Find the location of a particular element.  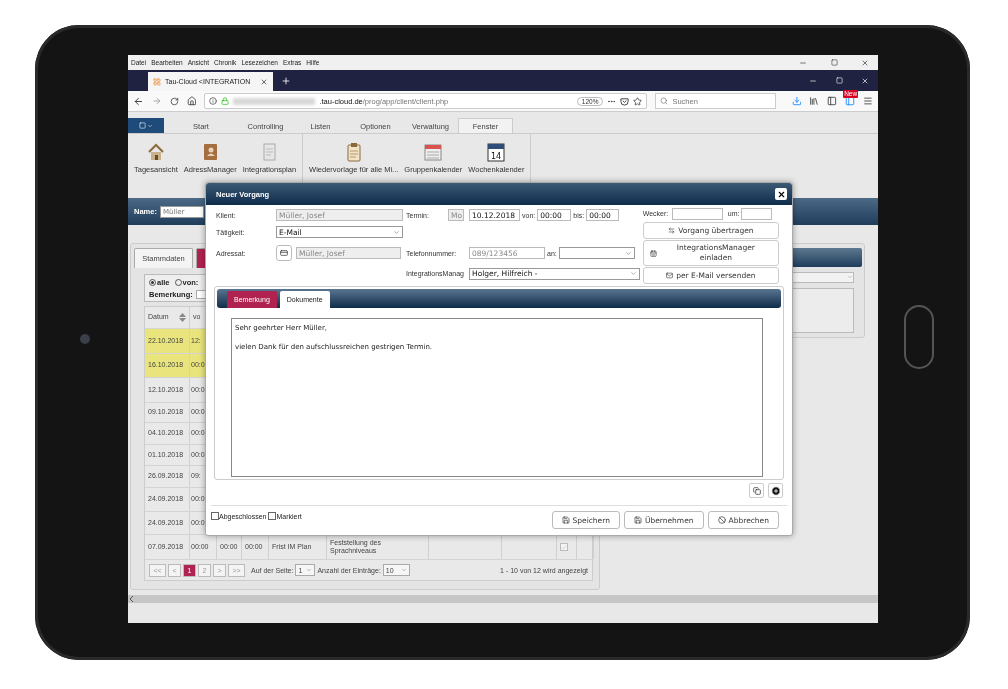

recipient-select is located at coordinates (596, 253).